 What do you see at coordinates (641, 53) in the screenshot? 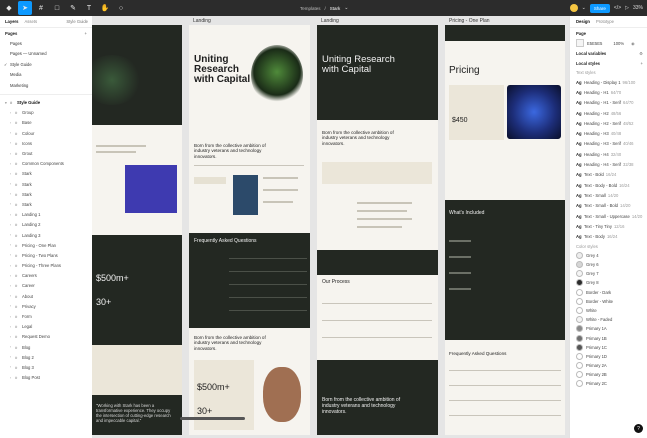
I see `variables-icon: ⚙` at bounding box center [641, 53].